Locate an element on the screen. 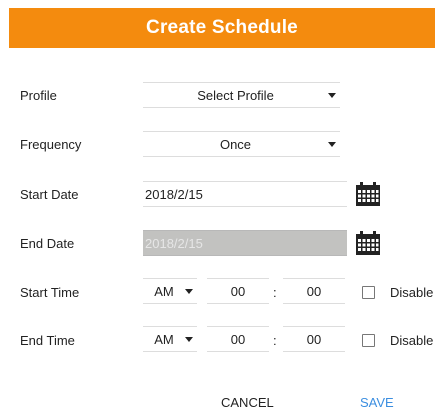 This screenshot has width=435, height=411. dialog-title: Create Schedule is located at coordinates (222, 27).